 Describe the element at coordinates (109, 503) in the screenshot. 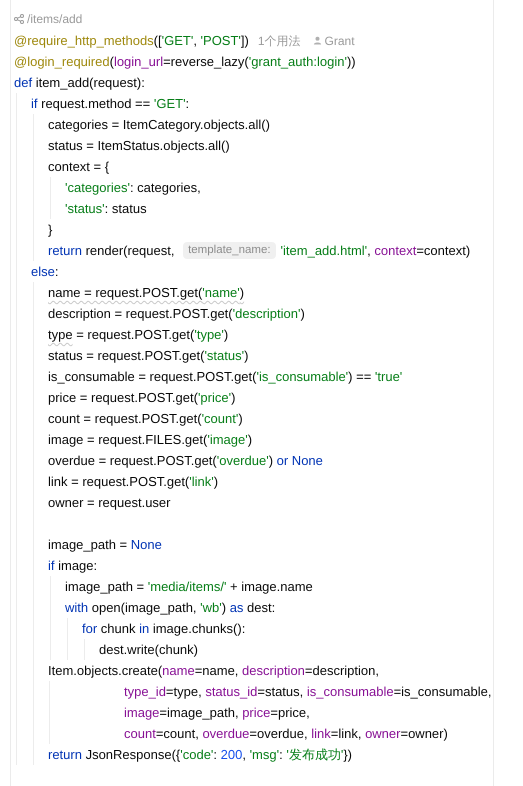

I see `code-text: owner = request.user` at that location.